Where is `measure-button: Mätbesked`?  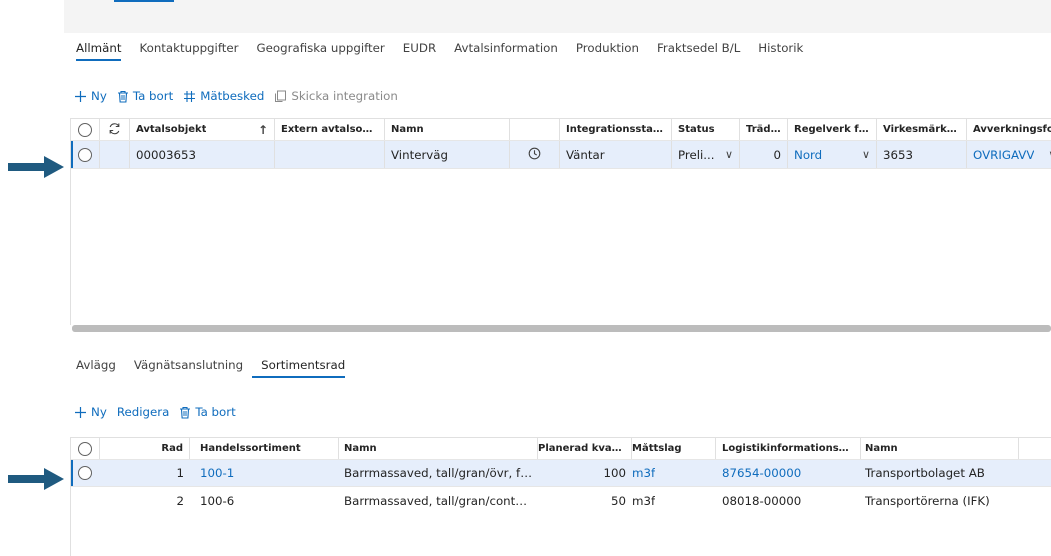
measure-button: Mätbesked is located at coordinates (223, 96).